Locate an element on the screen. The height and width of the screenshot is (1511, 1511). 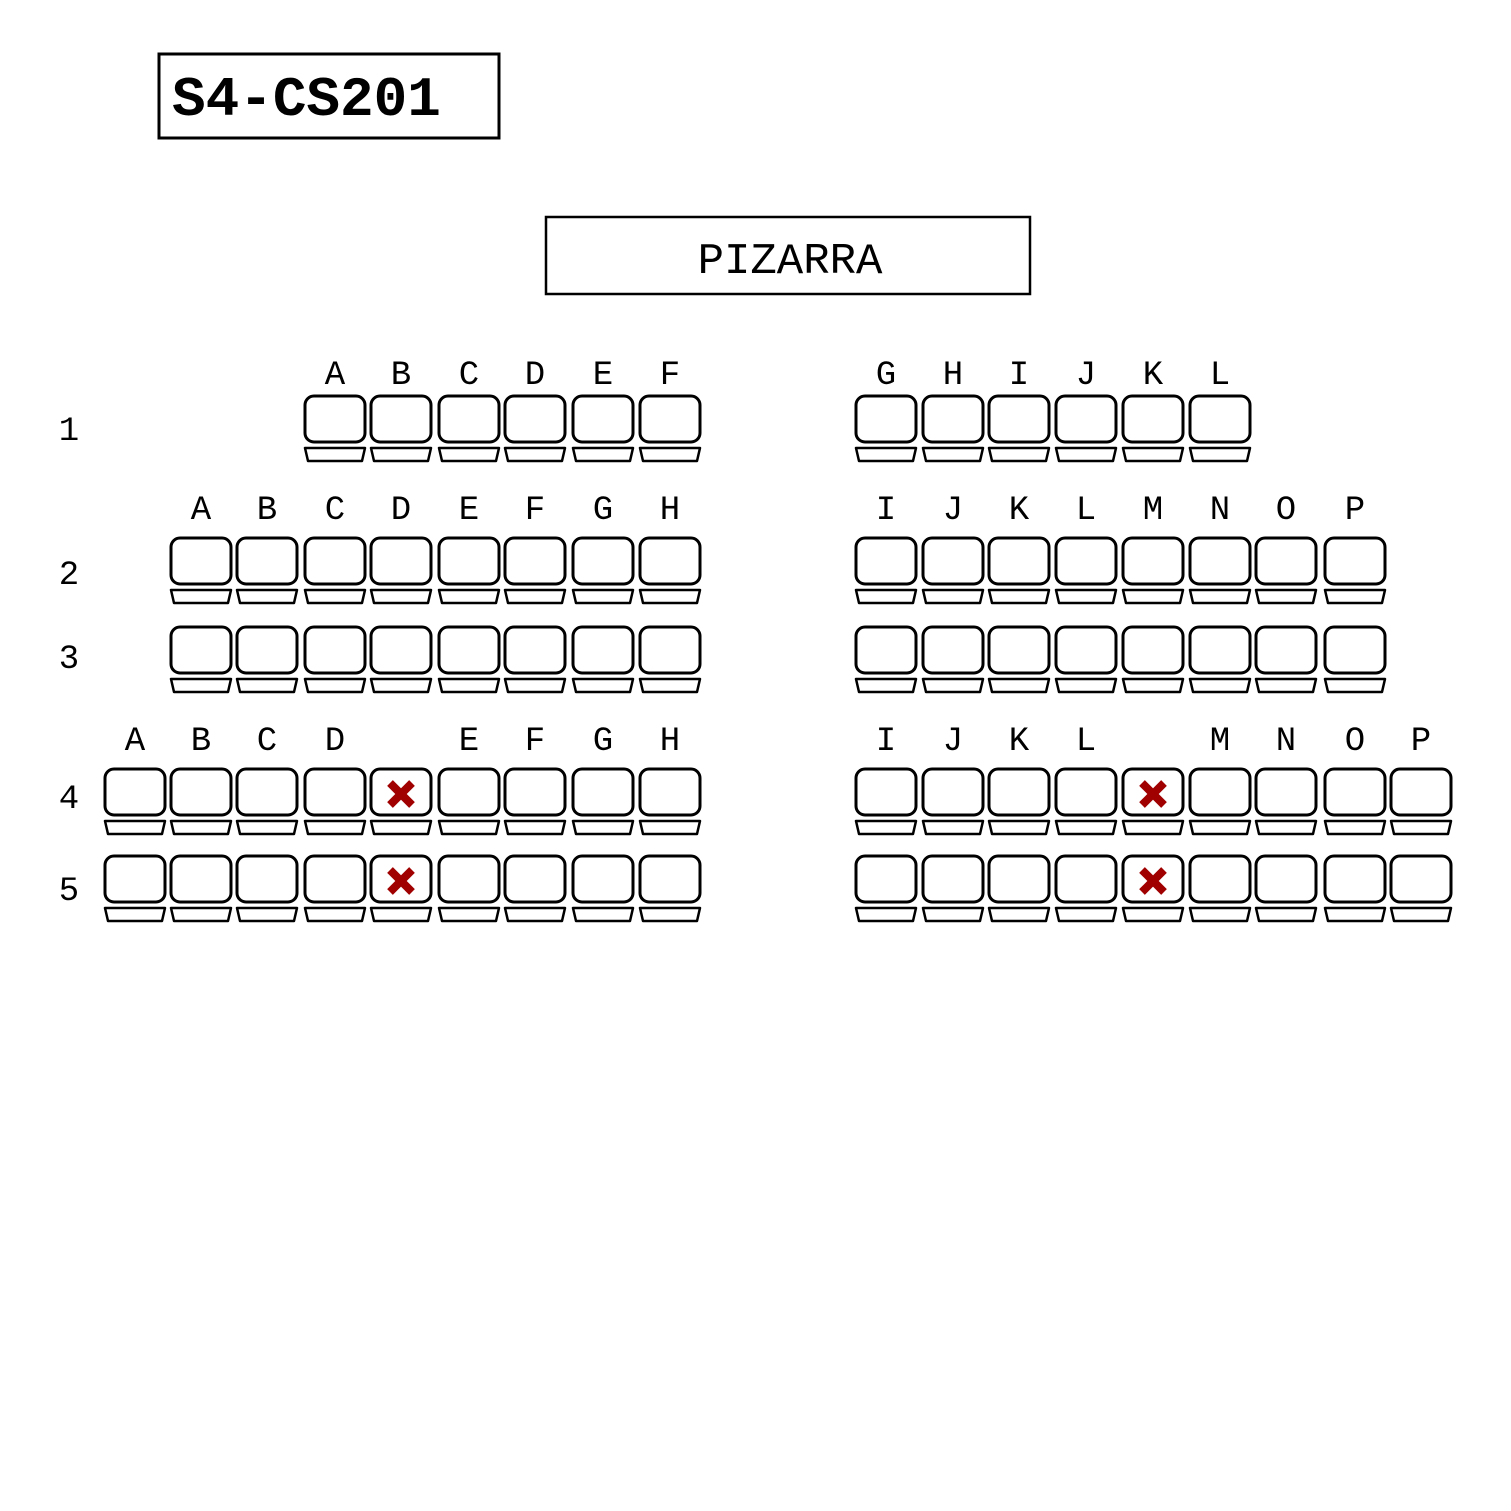
row-number: 3 is located at coordinates (69, 660).